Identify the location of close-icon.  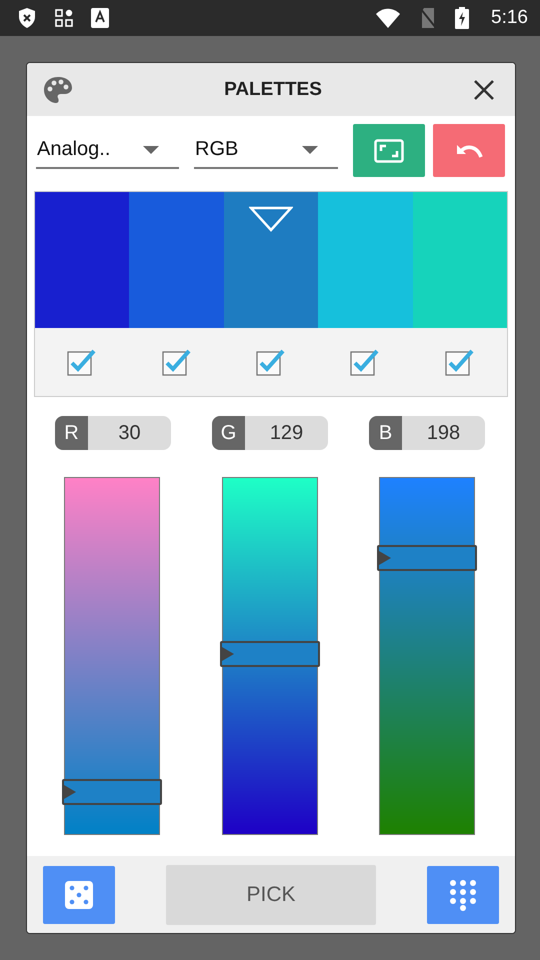
(484, 89).